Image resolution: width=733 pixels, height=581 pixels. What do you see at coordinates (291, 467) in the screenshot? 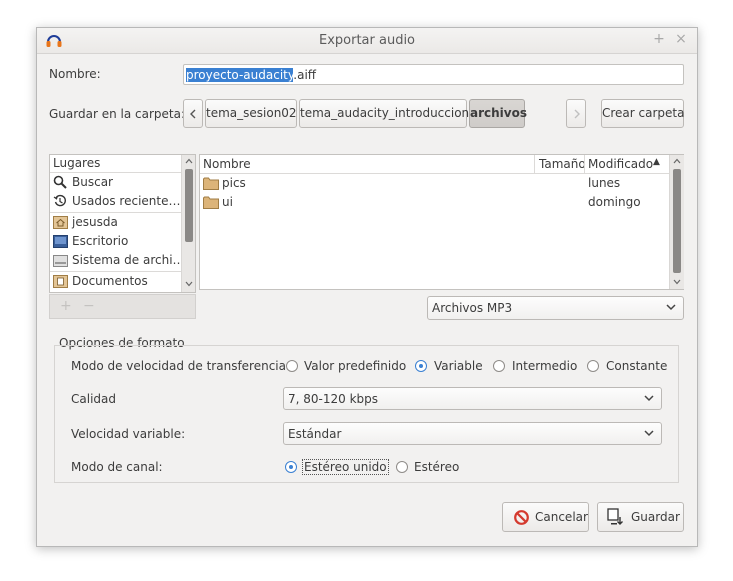
I see `radio-estereo-unido` at bounding box center [291, 467].